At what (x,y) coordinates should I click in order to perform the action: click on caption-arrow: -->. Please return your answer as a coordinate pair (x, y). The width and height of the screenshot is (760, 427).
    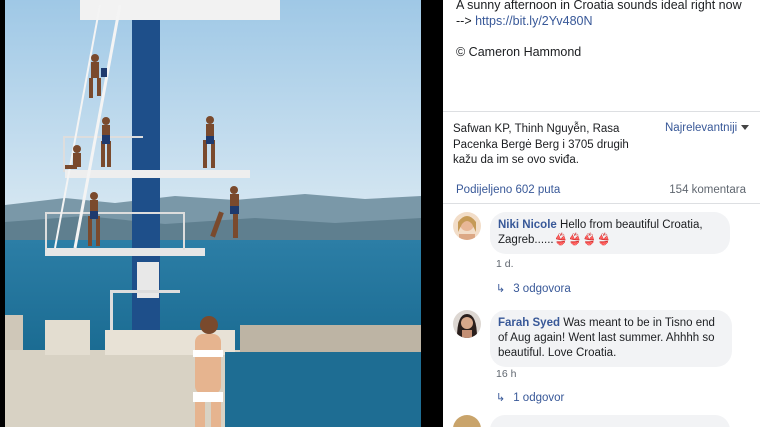
    Looking at the image, I should click on (466, 21).